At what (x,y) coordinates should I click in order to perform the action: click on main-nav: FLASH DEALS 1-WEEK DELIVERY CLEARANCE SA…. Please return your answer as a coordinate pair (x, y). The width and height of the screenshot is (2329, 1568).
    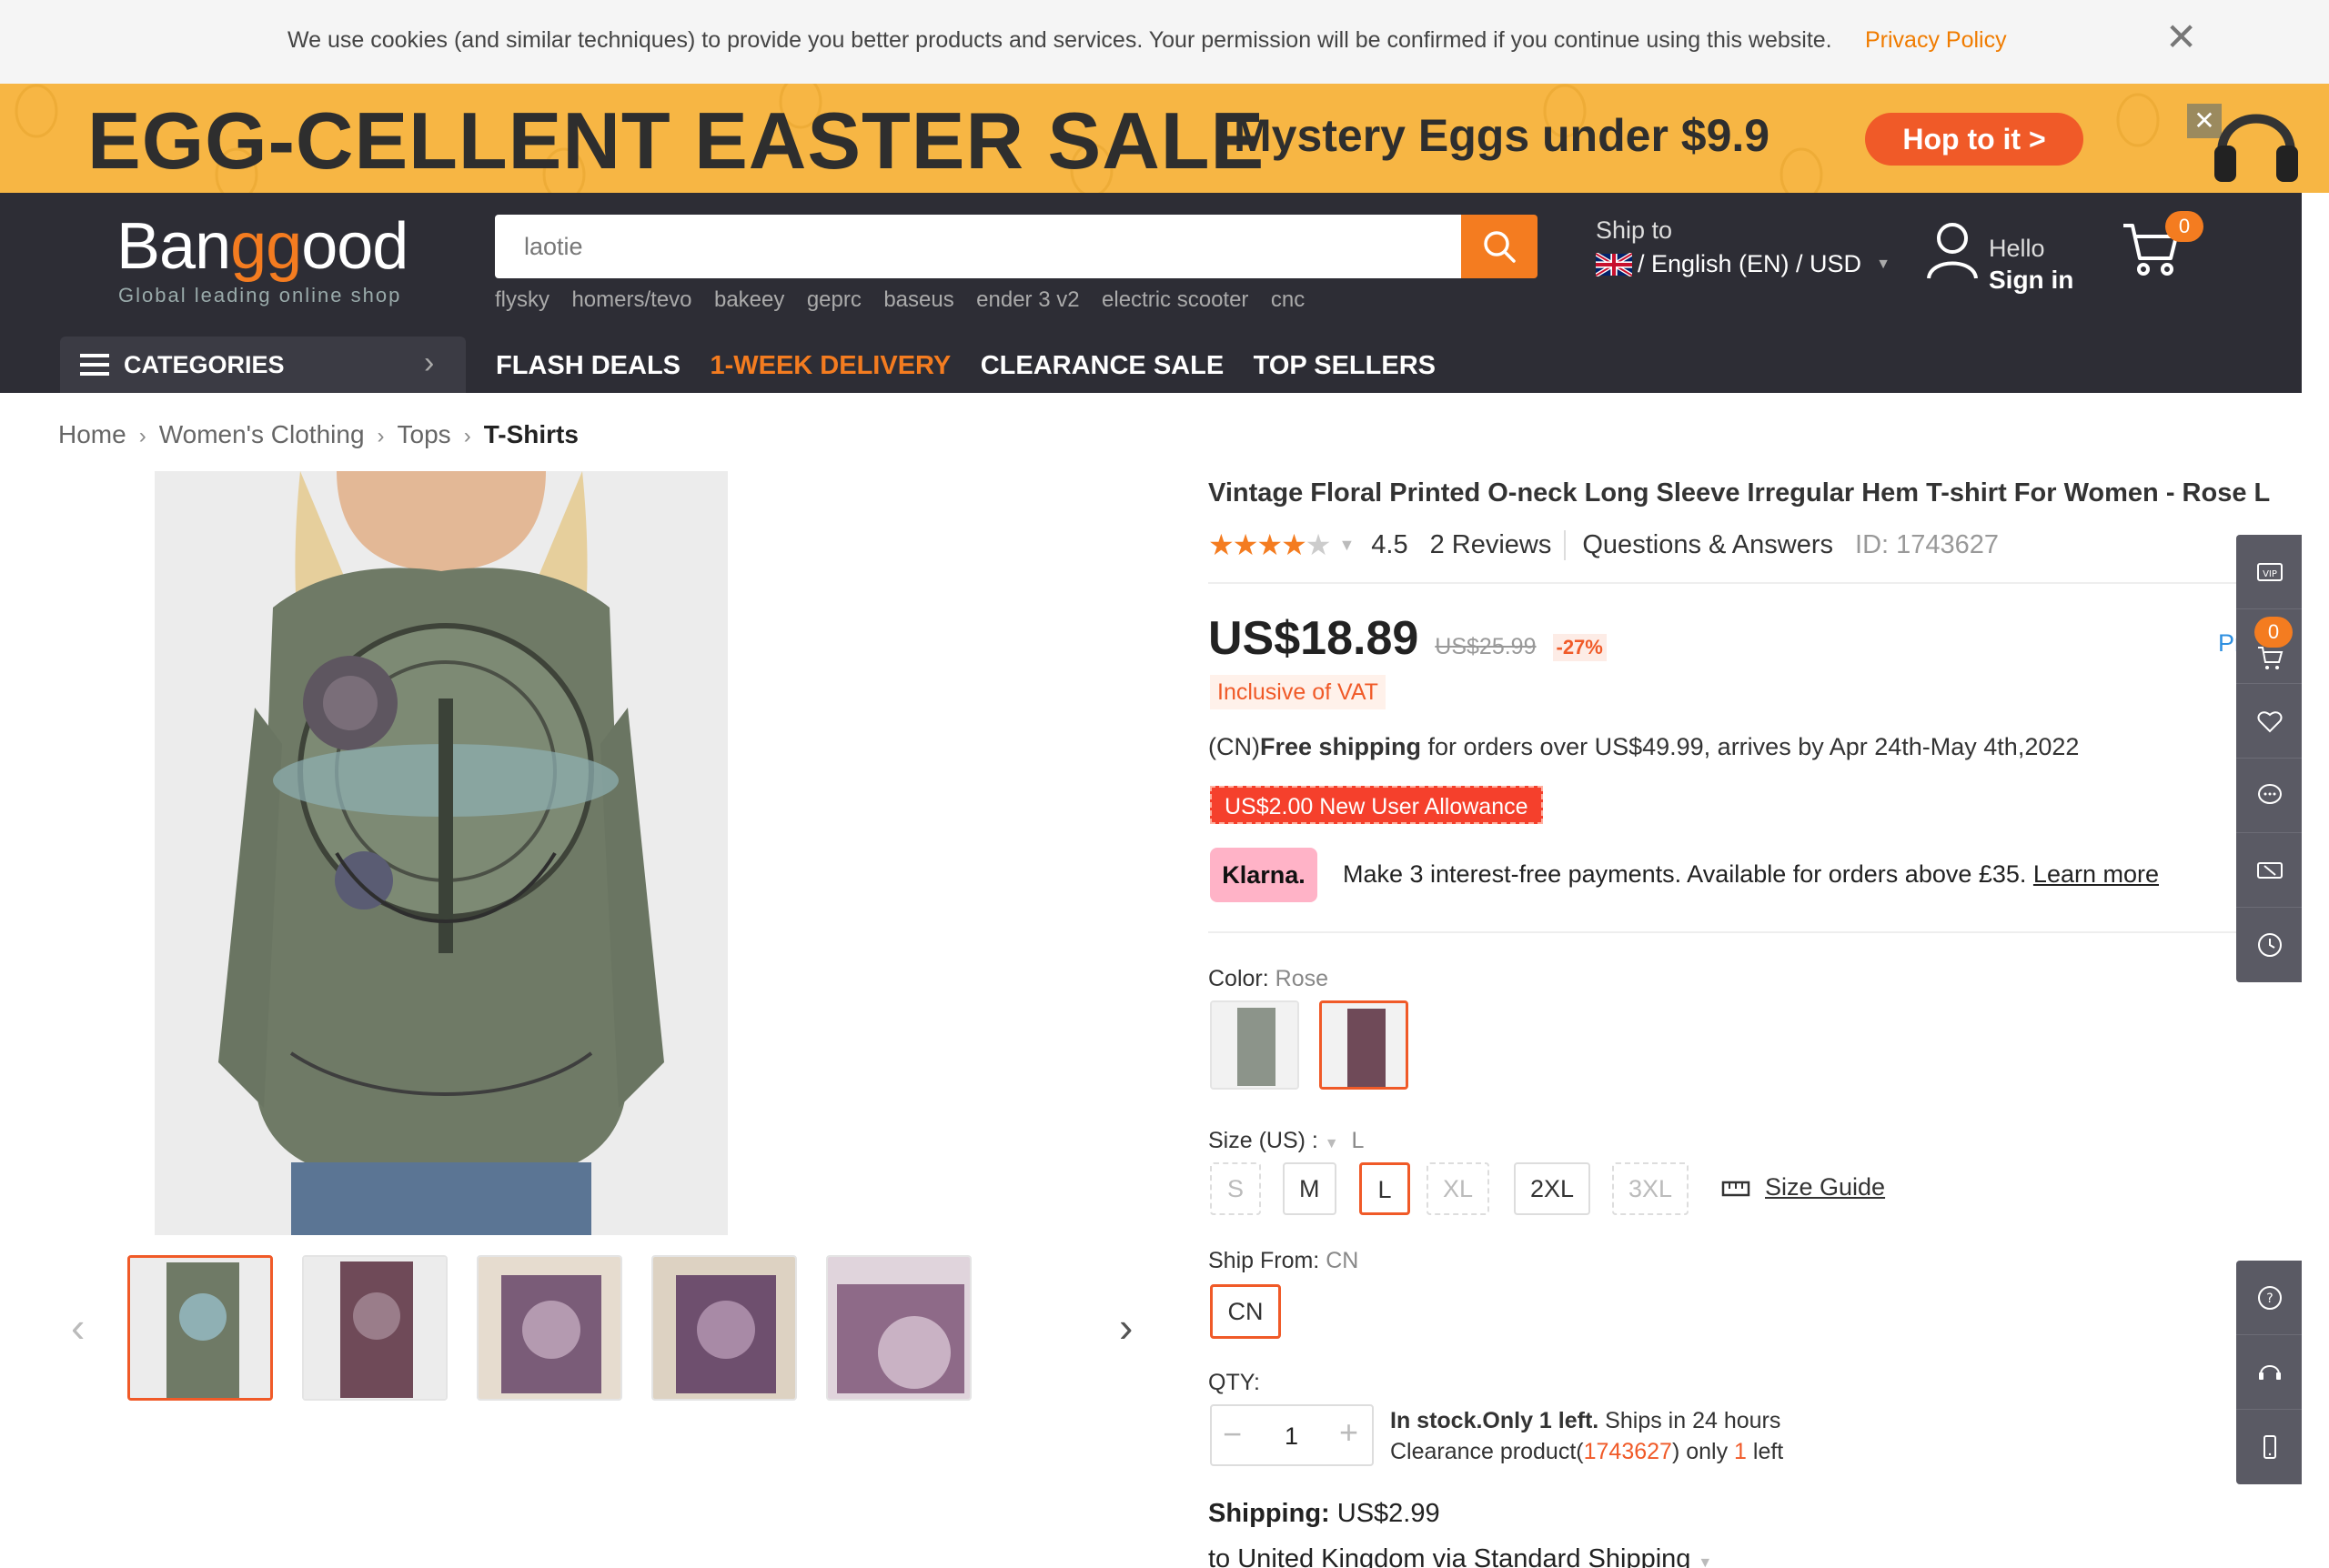
    Looking at the image, I should click on (978, 366).